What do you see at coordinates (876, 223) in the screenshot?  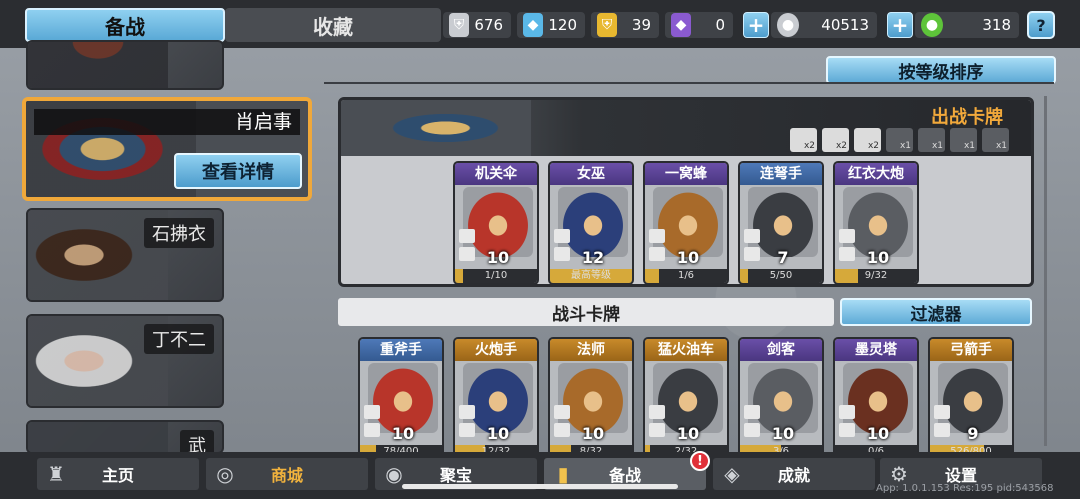 I see `unit-card: 红衣大炮 10 9/32` at bounding box center [876, 223].